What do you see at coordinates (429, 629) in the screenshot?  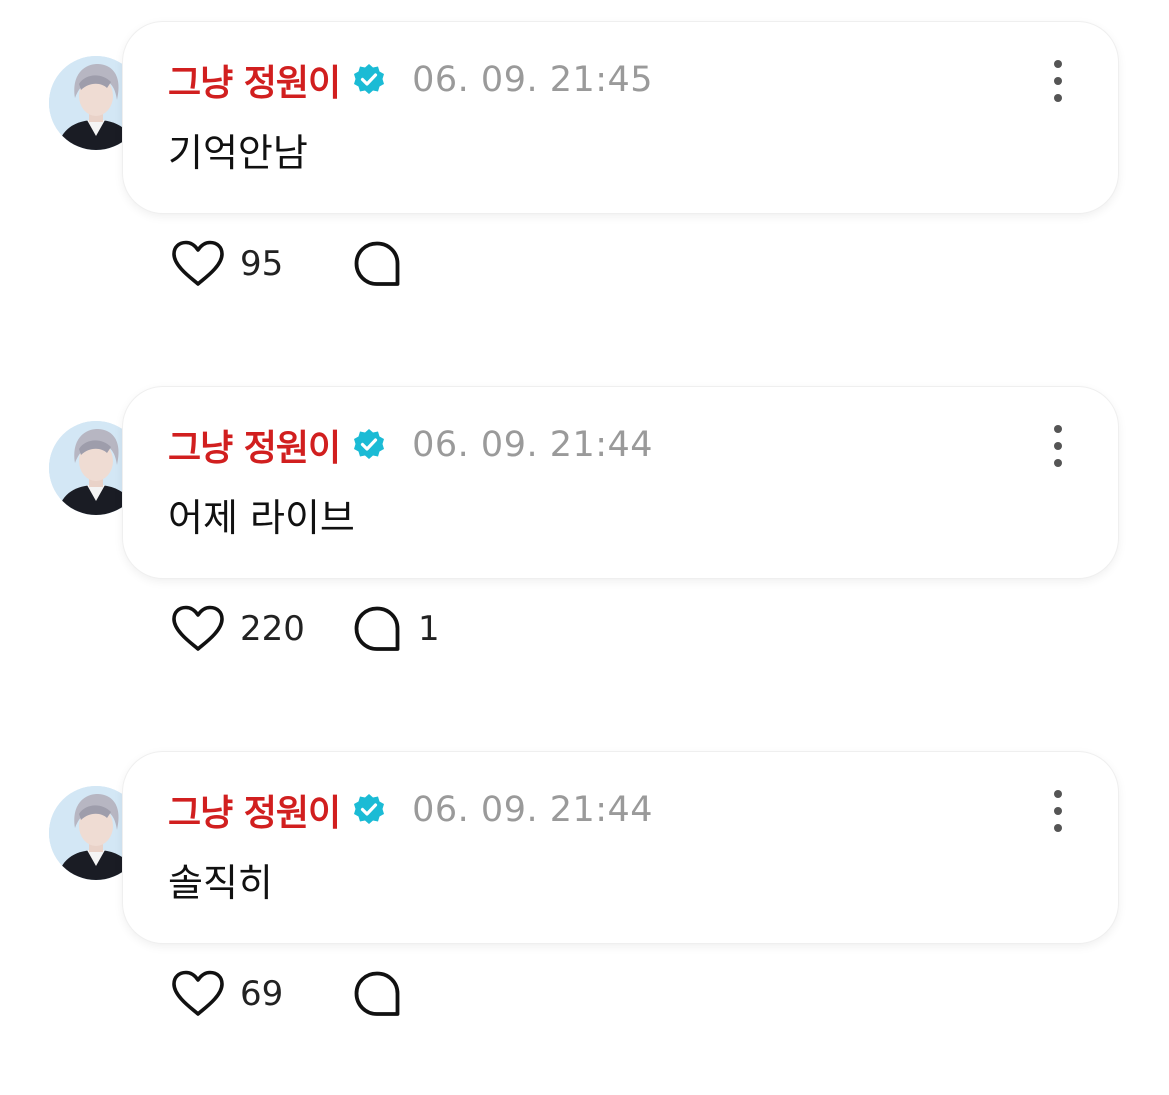 I see `reply-count: 1` at bounding box center [429, 629].